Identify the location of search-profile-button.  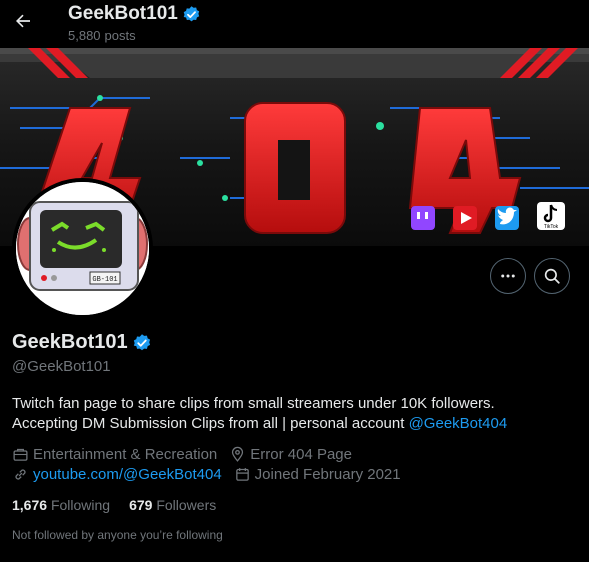
(552, 276).